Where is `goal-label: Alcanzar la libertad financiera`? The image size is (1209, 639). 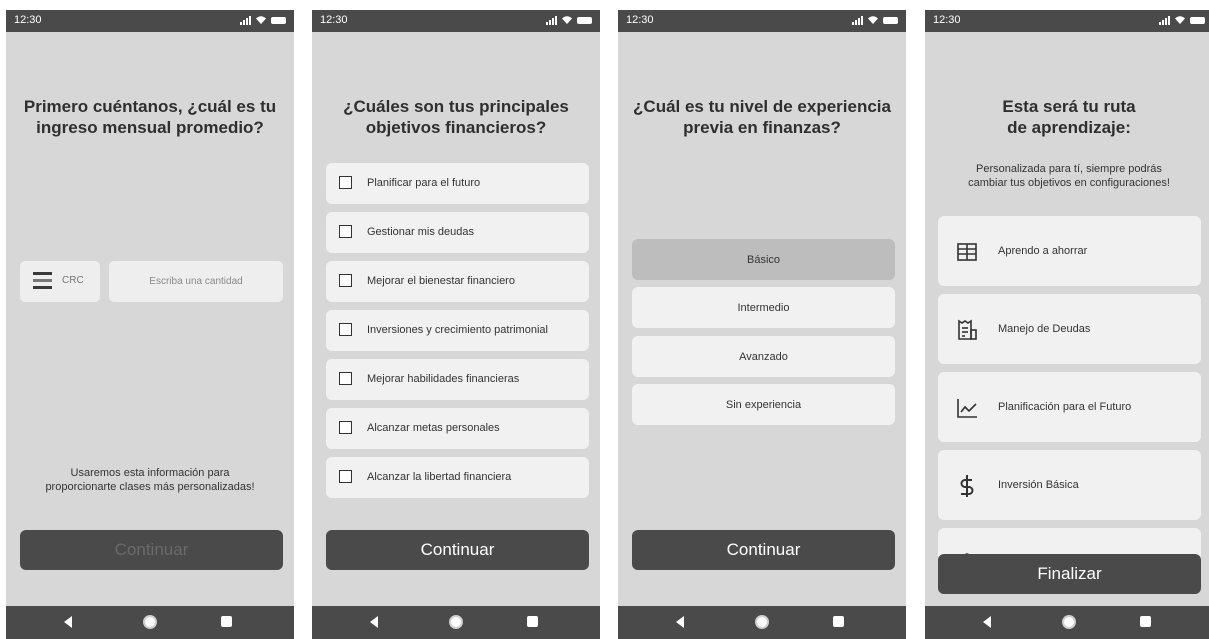
goal-label: Alcanzar la libertad financiera is located at coordinates (439, 477).